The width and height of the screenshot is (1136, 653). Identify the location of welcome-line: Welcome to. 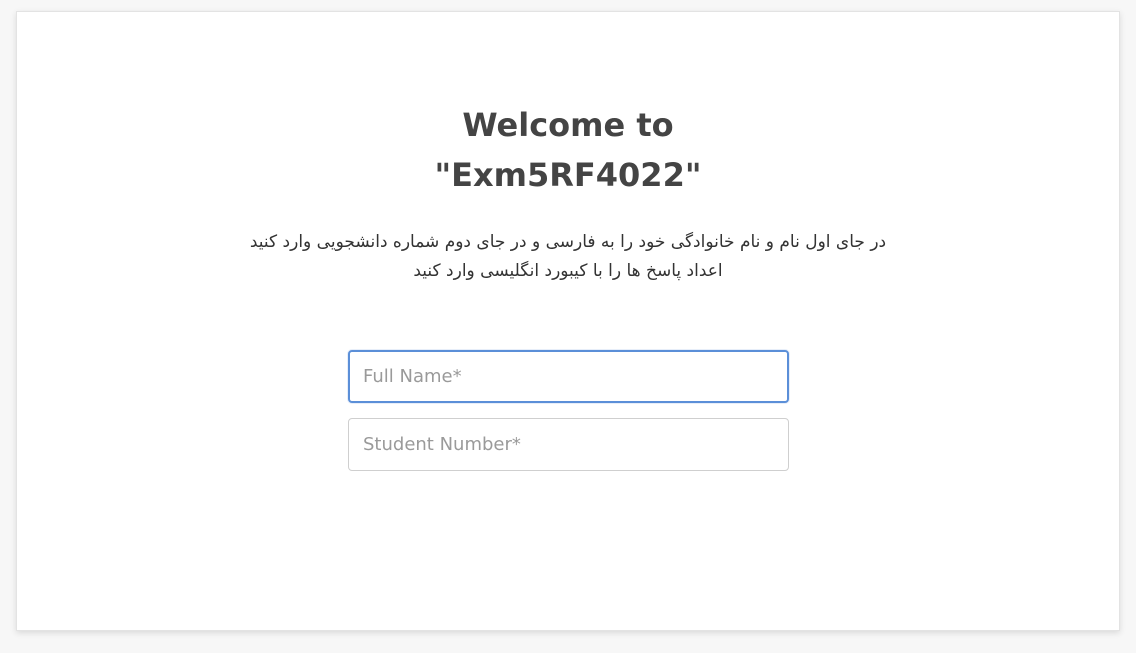
(568, 125).